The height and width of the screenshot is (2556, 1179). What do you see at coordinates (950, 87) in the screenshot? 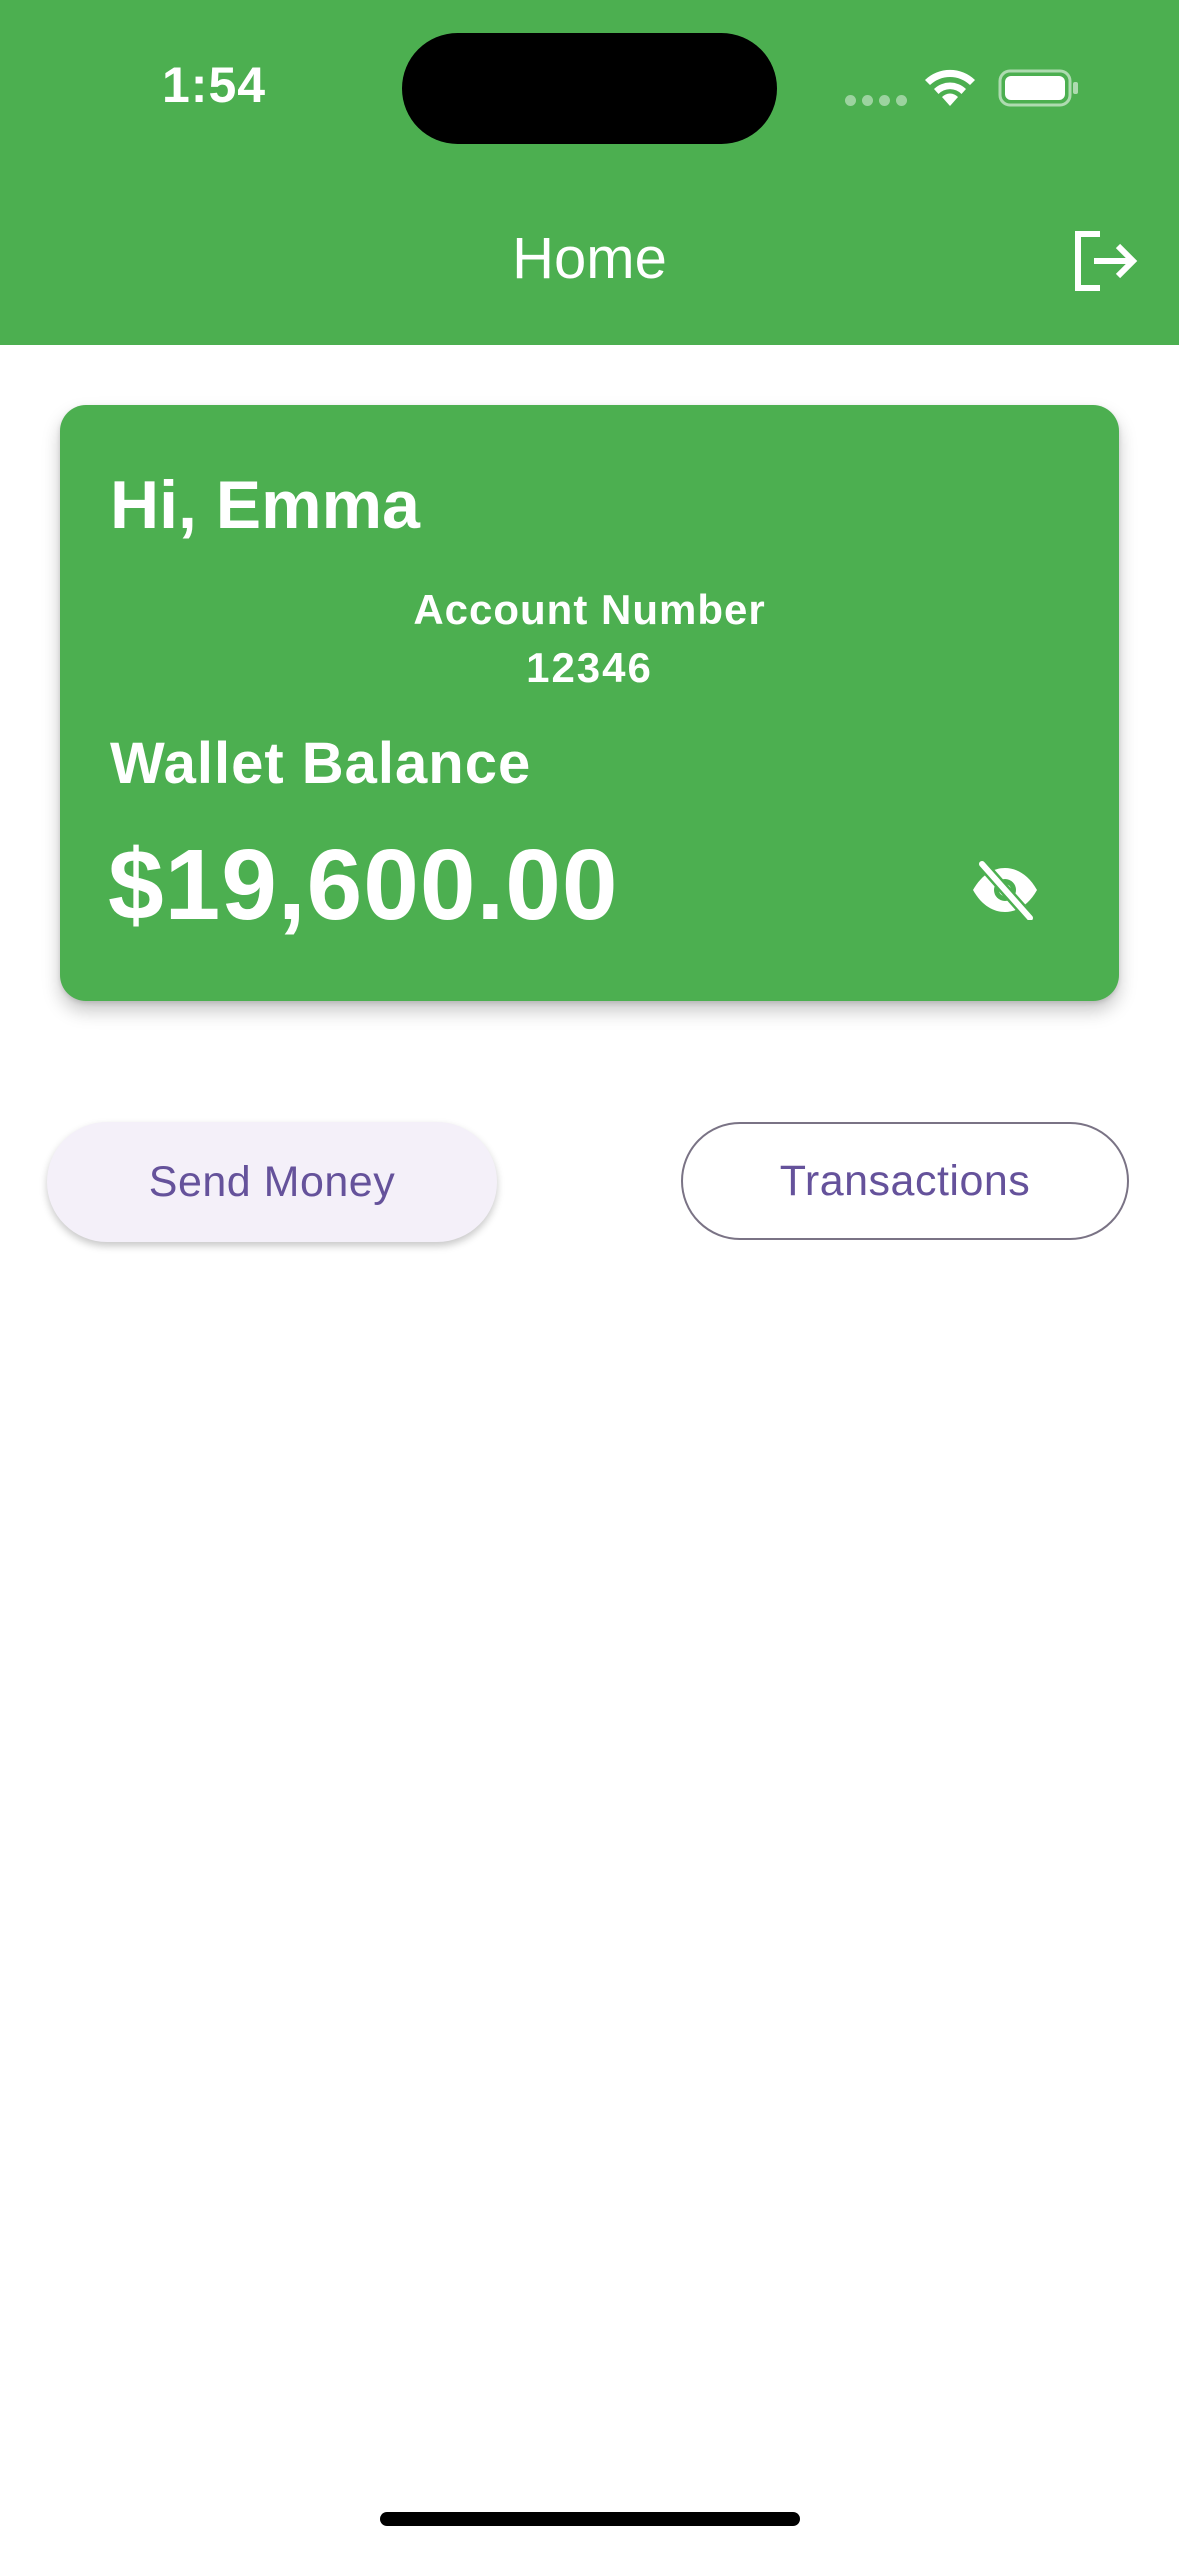
I see `wifi-icon` at bounding box center [950, 87].